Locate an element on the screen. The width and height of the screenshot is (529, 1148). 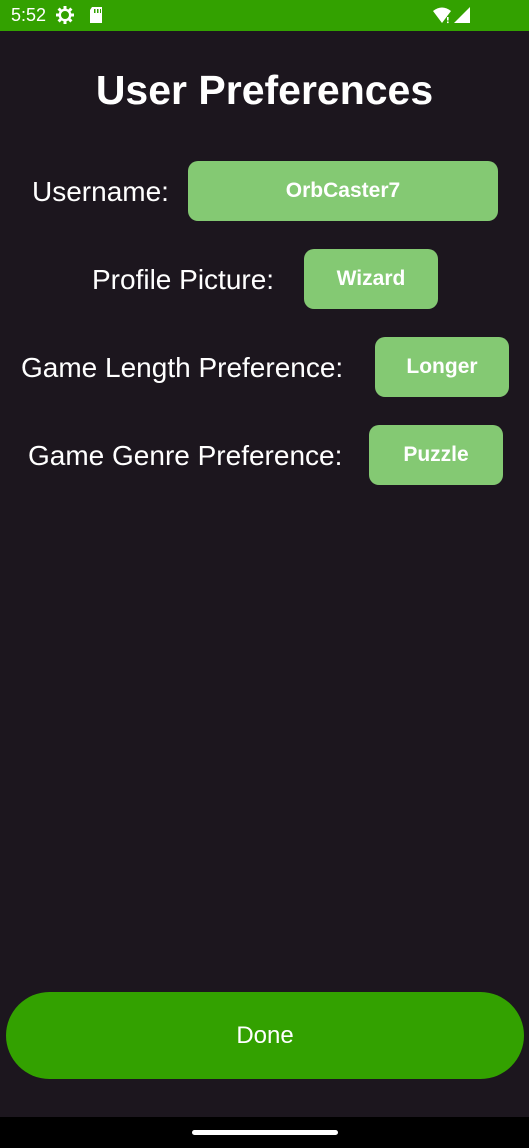
done-button: Done is located at coordinates (265, 1035).